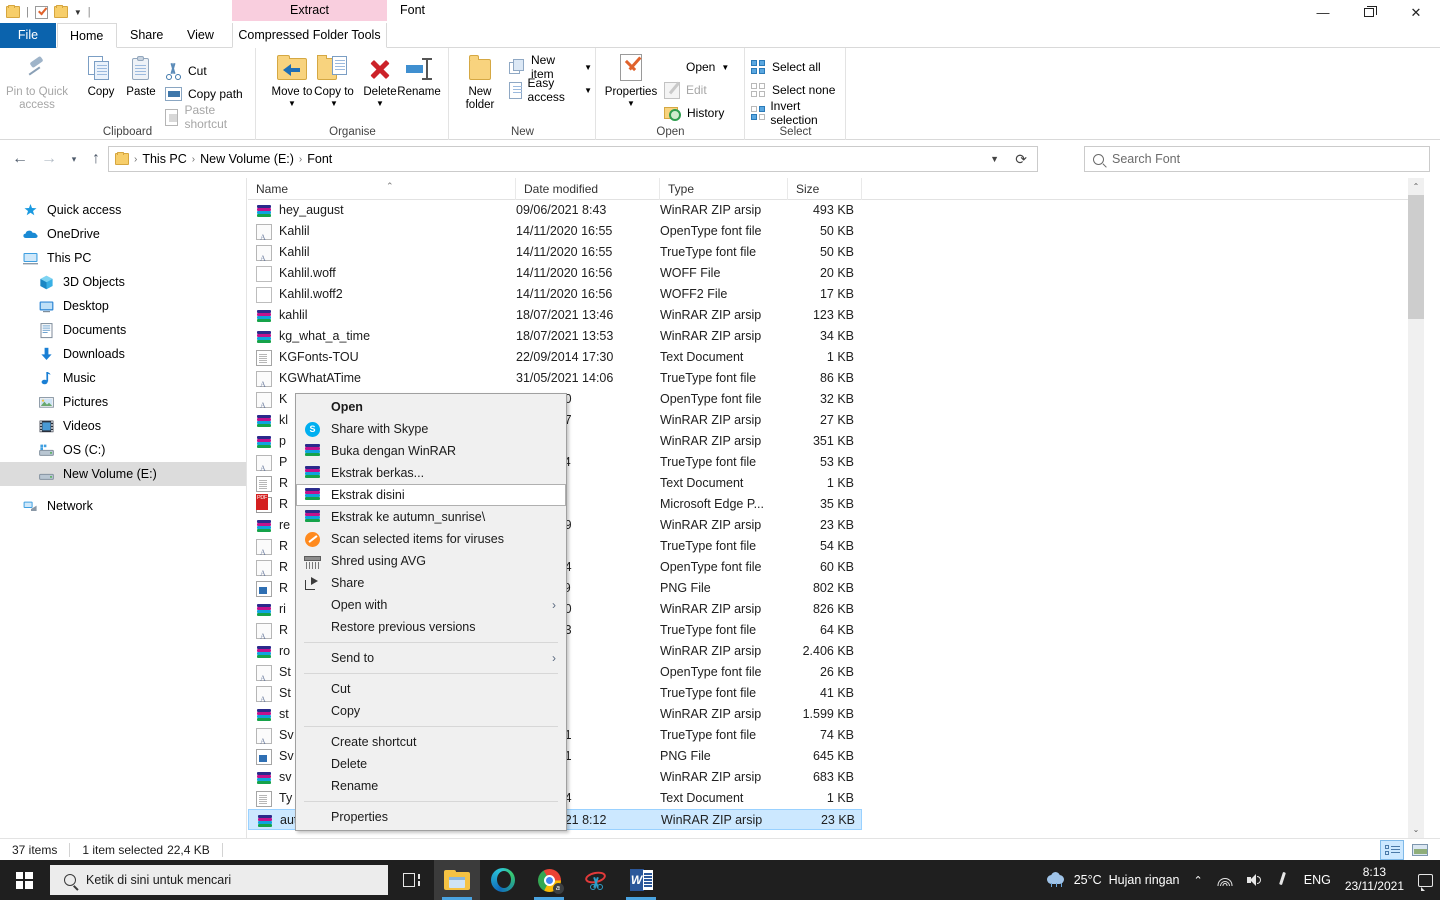 The image size is (1440, 900). What do you see at coordinates (1225, 880) in the screenshot?
I see `network-button` at bounding box center [1225, 880].